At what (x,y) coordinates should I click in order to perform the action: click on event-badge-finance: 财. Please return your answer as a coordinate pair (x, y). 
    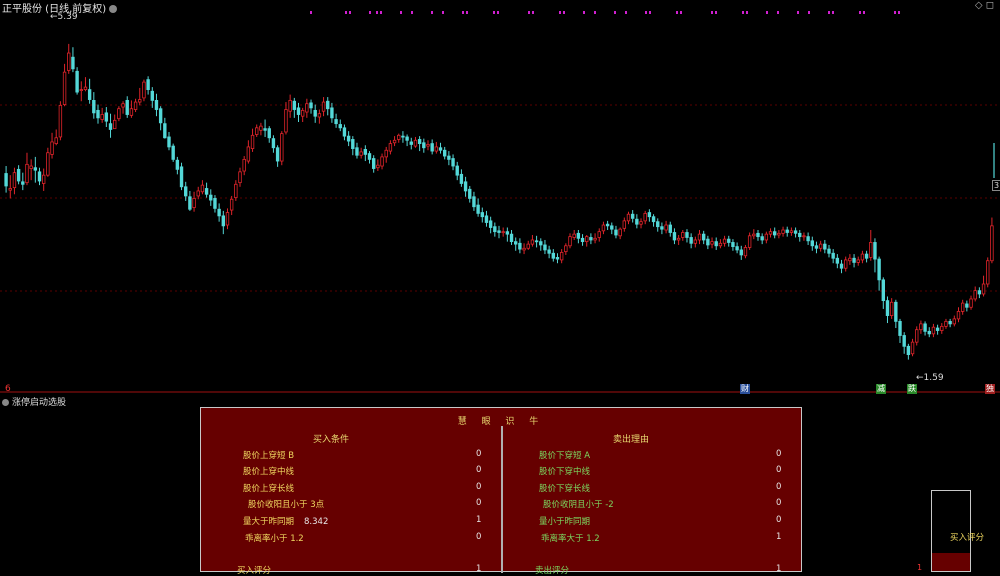
    Looking at the image, I should click on (745, 389).